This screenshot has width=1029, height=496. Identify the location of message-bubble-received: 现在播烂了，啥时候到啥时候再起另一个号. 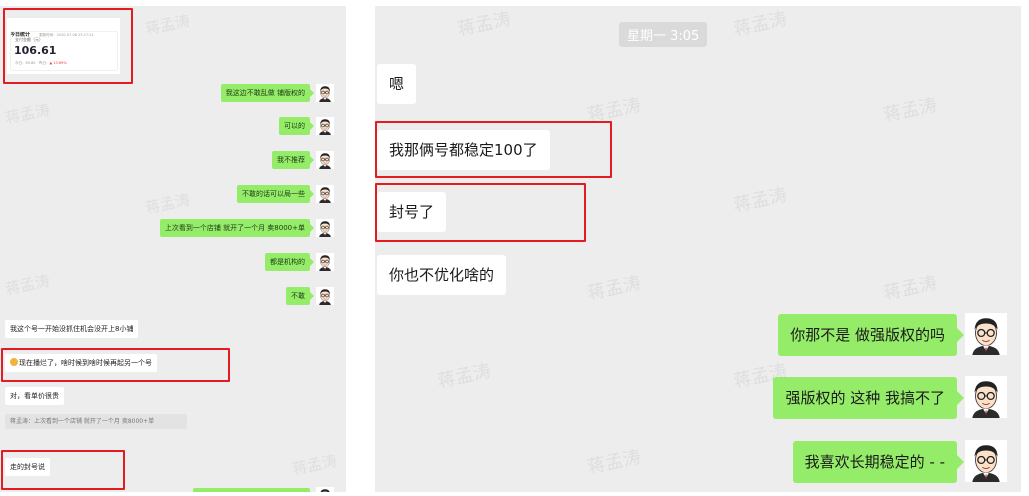
(81, 363).